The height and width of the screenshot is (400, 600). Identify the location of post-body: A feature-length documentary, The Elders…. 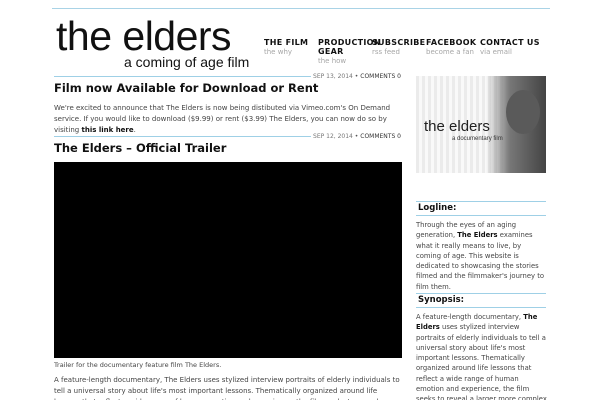
(227, 388).